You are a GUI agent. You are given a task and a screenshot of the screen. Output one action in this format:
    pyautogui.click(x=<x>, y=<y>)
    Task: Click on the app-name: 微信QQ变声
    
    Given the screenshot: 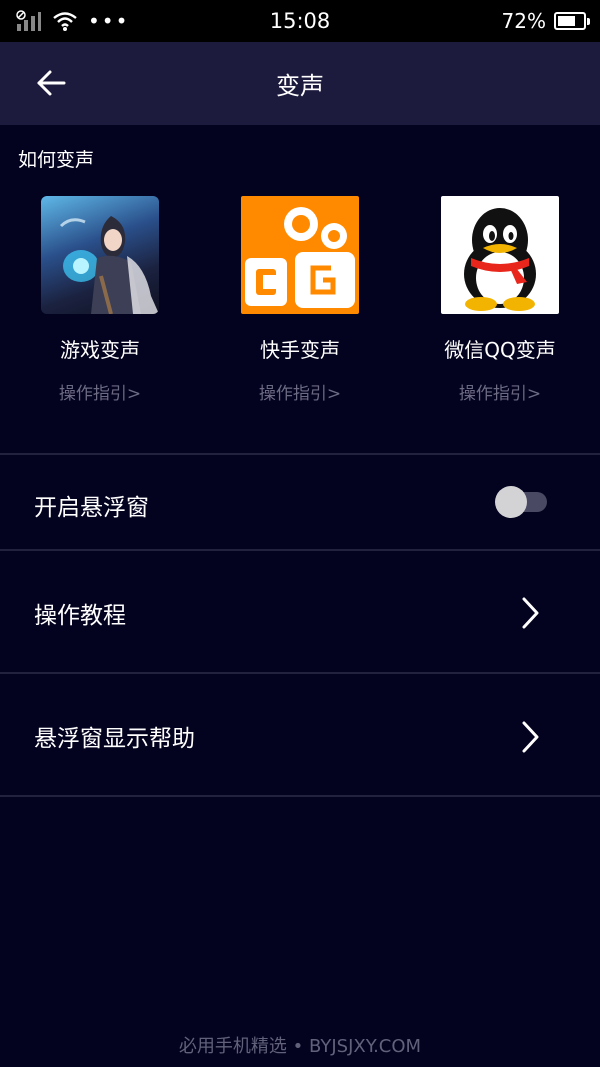 What is the action you would take?
    pyautogui.click(x=500, y=350)
    